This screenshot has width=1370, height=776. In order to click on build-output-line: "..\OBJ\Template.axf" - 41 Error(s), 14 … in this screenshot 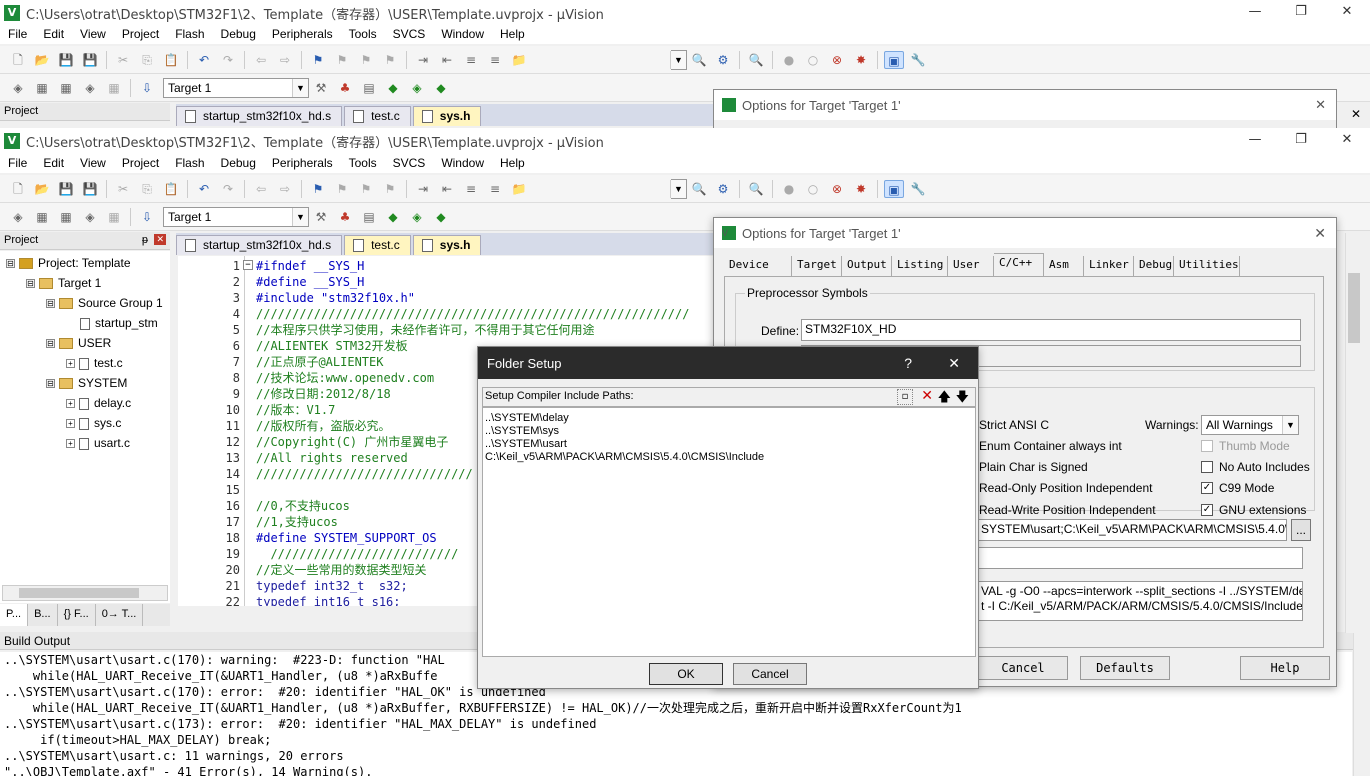, I will do `click(678, 770)`.